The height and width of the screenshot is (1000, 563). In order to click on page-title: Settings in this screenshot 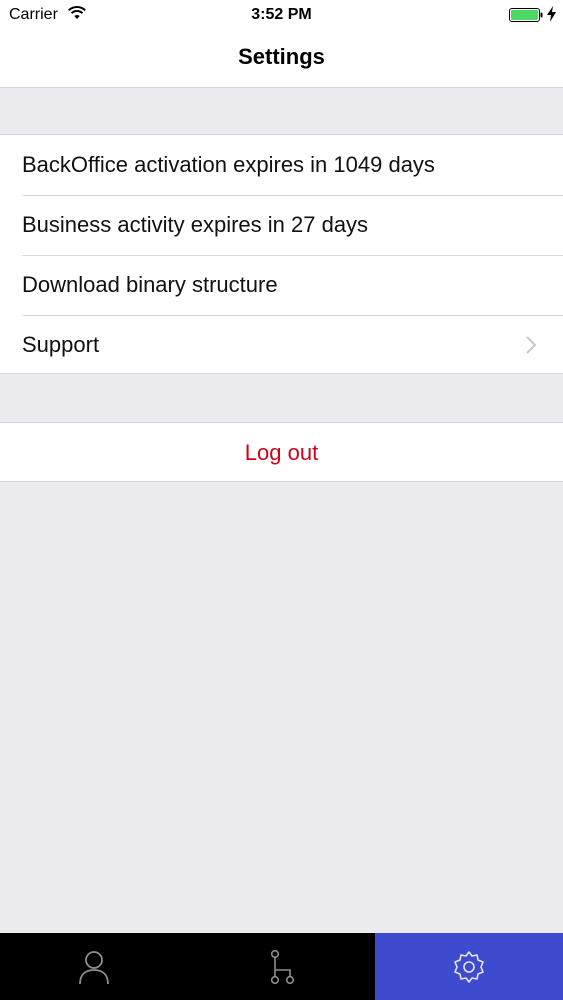, I will do `click(281, 56)`.